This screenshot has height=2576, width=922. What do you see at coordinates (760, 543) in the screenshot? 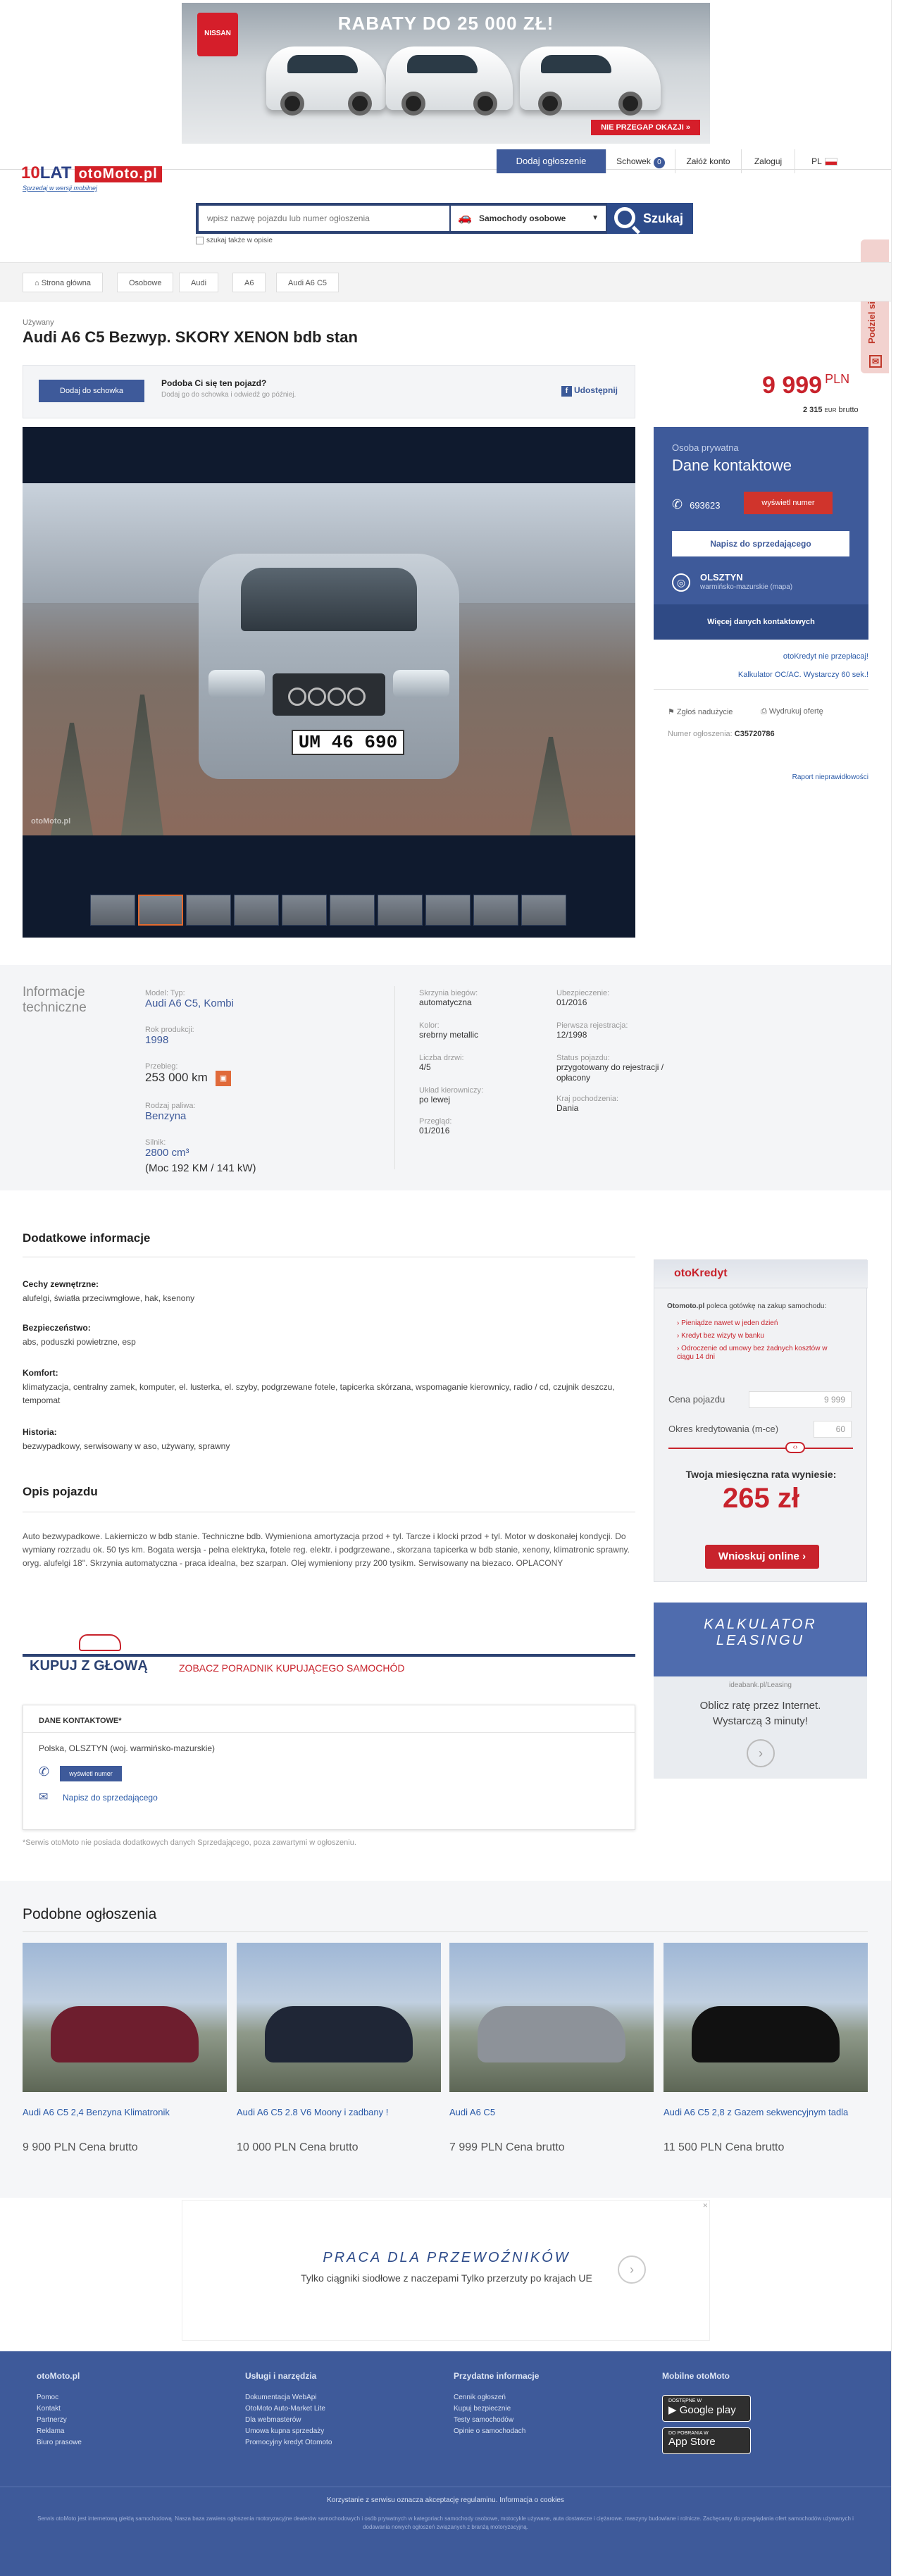
I see `write-to-seller-button: Napisz do sprzedającego` at bounding box center [760, 543].